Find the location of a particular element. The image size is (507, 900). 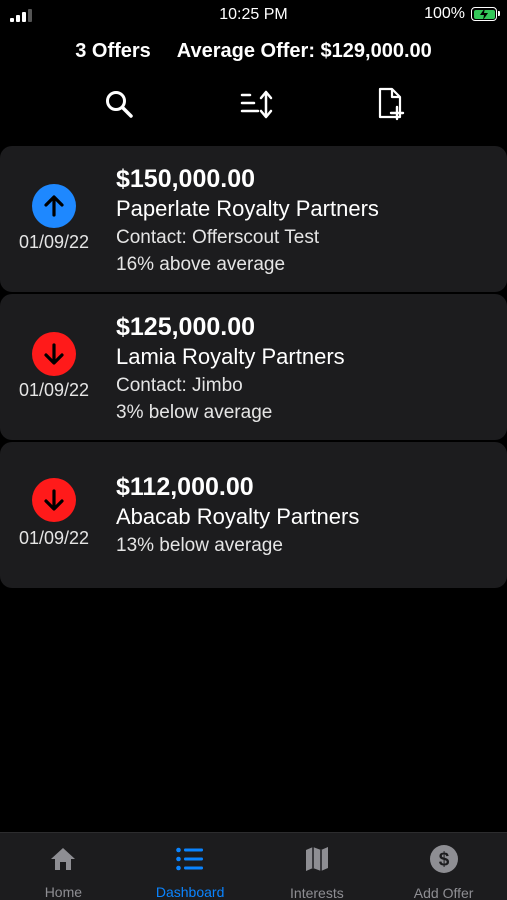

tab-dashboard: Dashboard is located at coordinates (190, 866).